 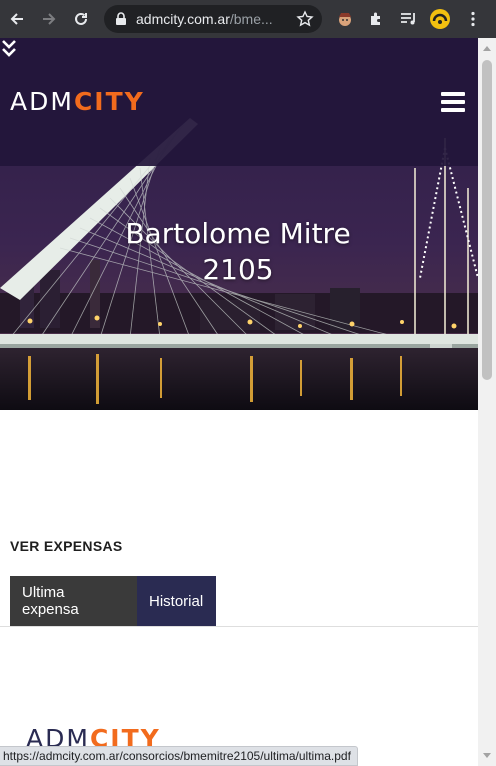 What do you see at coordinates (121, 19) in the screenshot?
I see `lock-icon` at bounding box center [121, 19].